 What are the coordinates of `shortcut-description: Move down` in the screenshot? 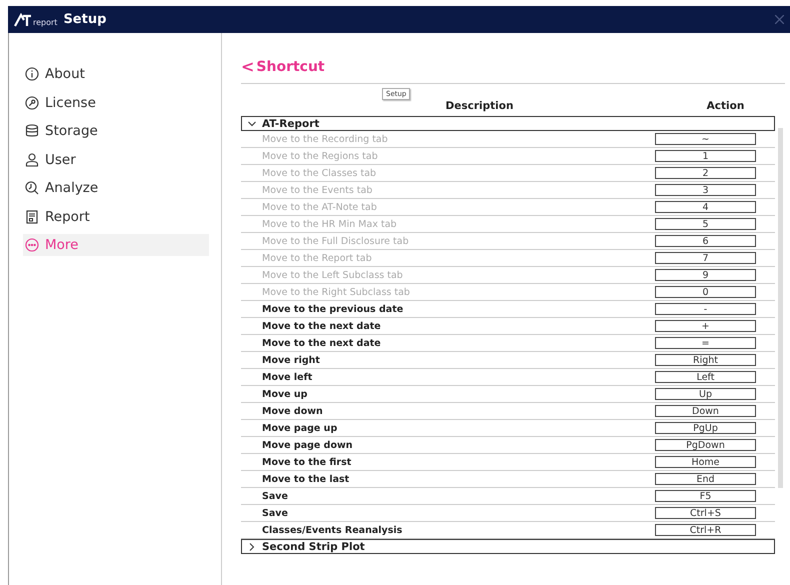 It's located at (292, 411).